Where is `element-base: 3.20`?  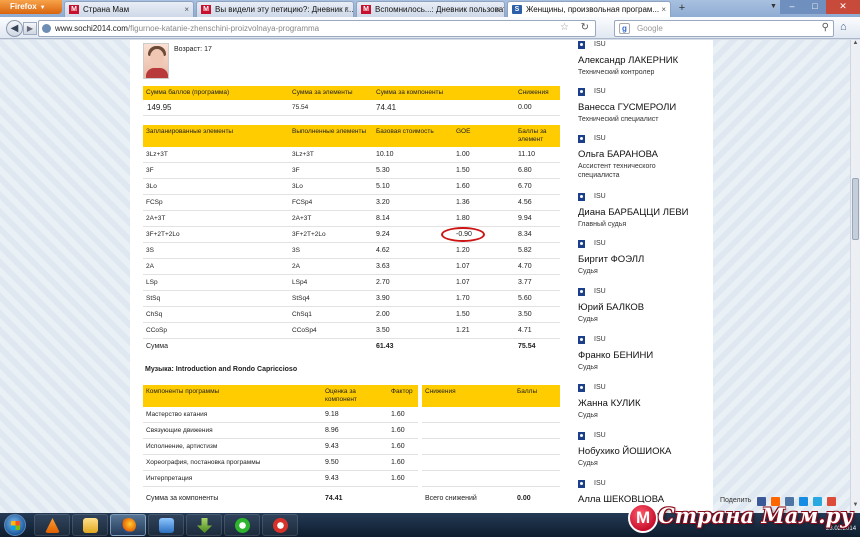 element-base: 3.20 is located at coordinates (383, 202).